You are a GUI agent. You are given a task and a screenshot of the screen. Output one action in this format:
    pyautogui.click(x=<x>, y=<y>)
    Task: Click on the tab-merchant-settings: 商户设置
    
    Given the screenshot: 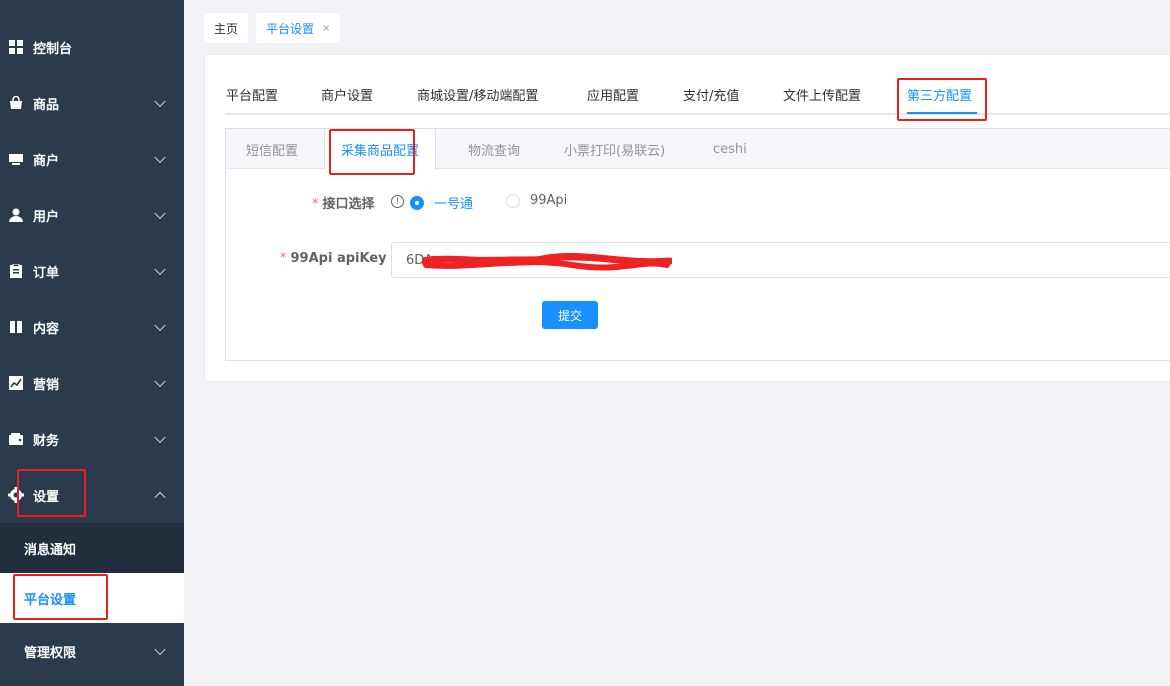 What is the action you would take?
    pyautogui.click(x=347, y=94)
    